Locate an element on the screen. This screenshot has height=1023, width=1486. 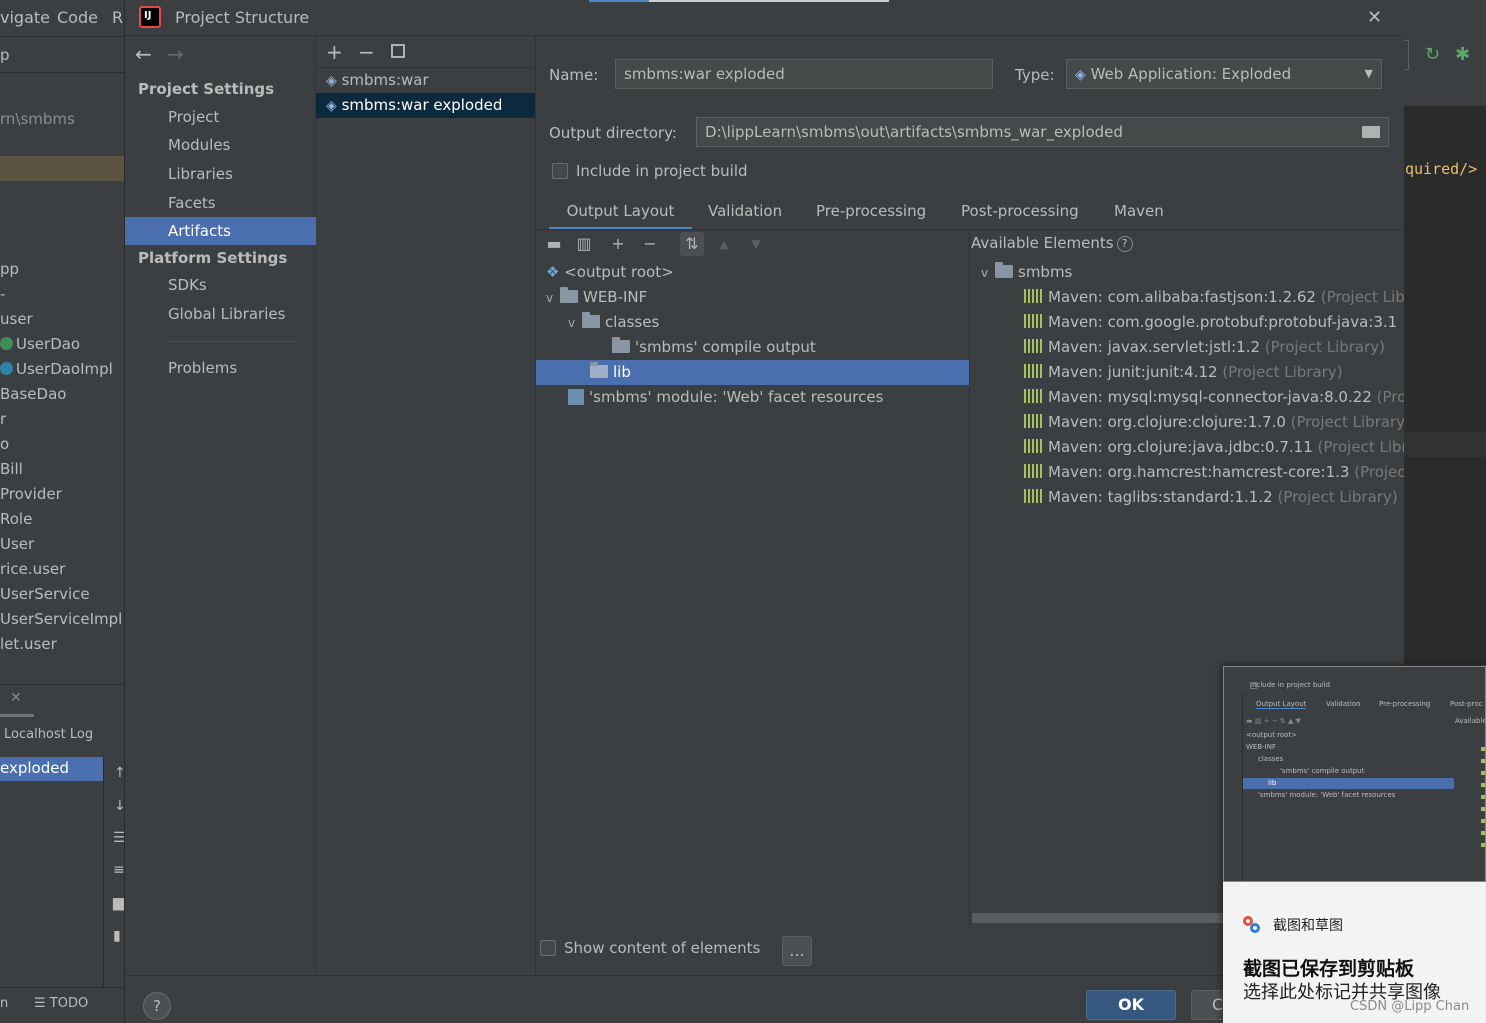
tree-item: user is located at coordinates (16, 319).